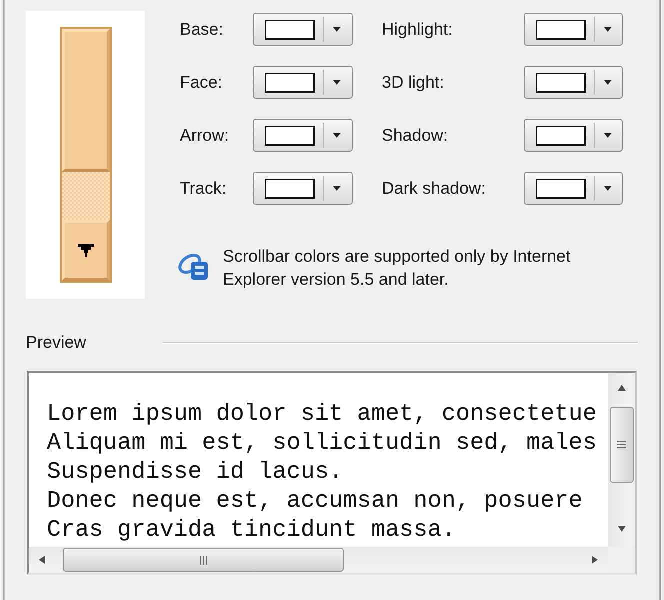 This screenshot has width=664, height=600. What do you see at coordinates (322, 414) in the screenshot?
I see `text-line: Lorem ipsum dolor sit amet, consectetue` at bounding box center [322, 414].